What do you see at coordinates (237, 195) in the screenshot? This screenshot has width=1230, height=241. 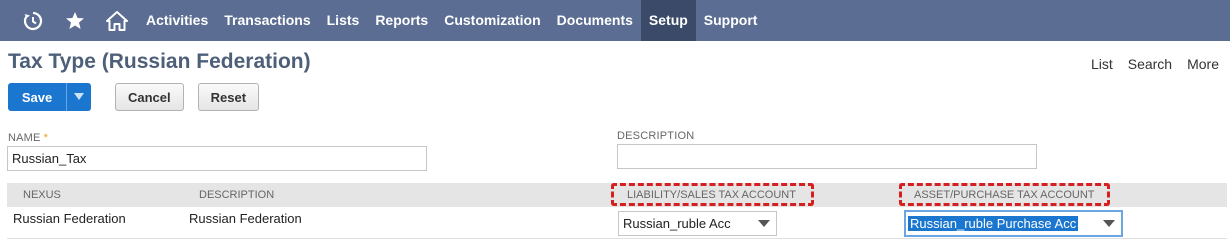 I see `column-header-description: DESCRIPTION` at bounding box center [237, 195].